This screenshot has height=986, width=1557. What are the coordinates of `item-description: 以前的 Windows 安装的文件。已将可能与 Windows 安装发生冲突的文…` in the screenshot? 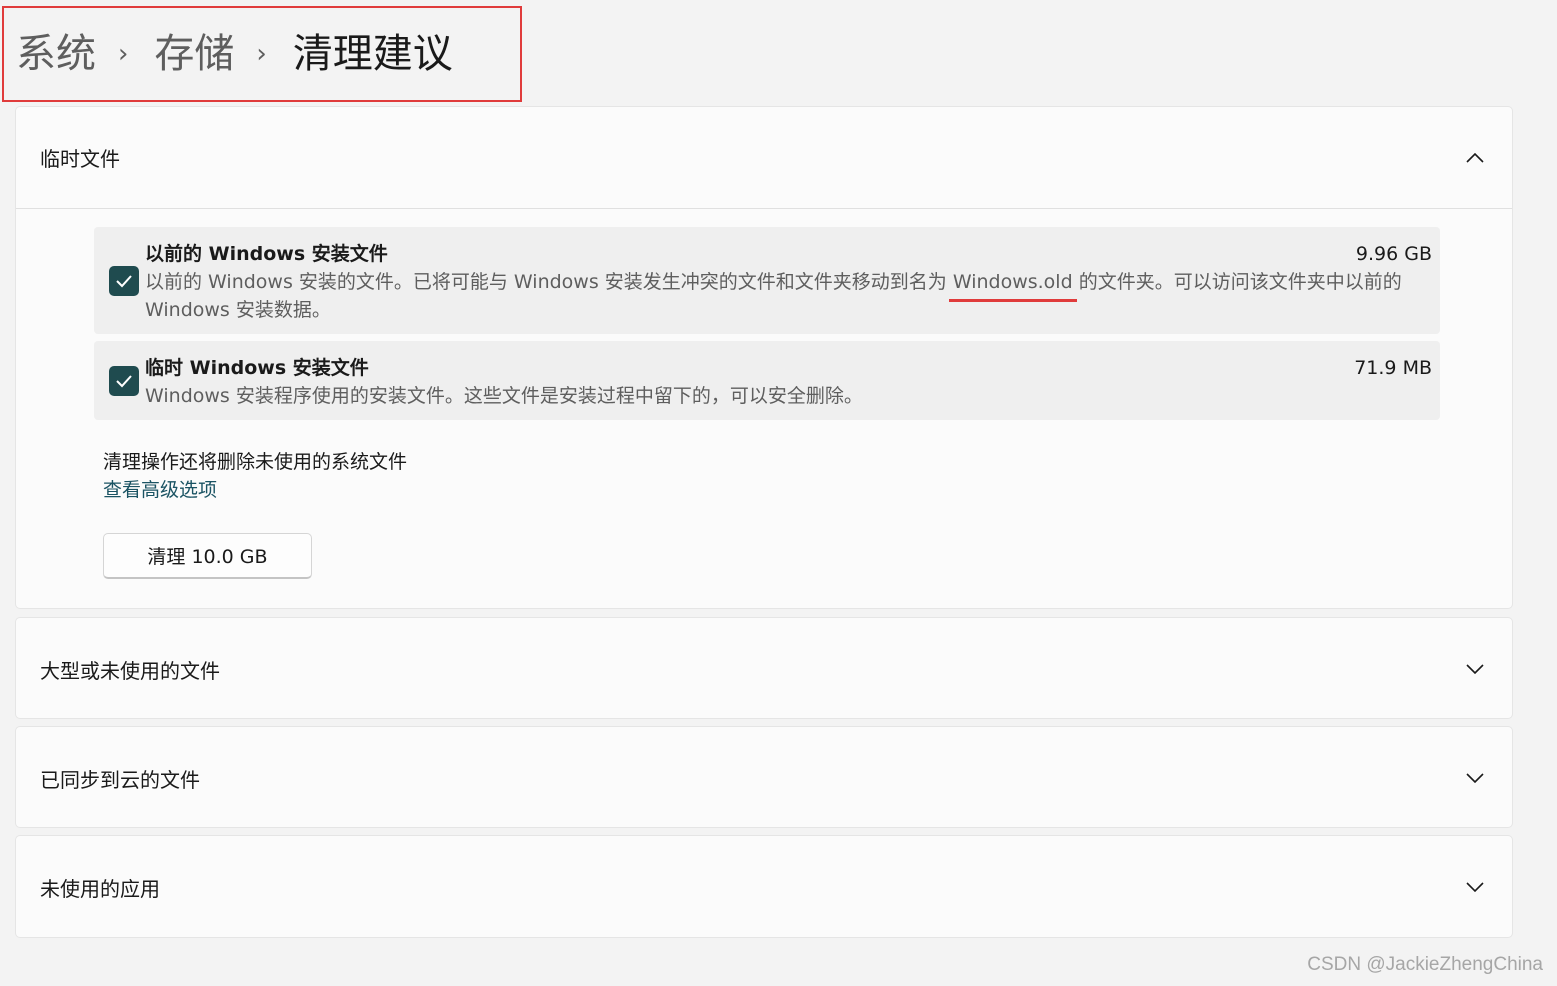 It's located at (785, 296).